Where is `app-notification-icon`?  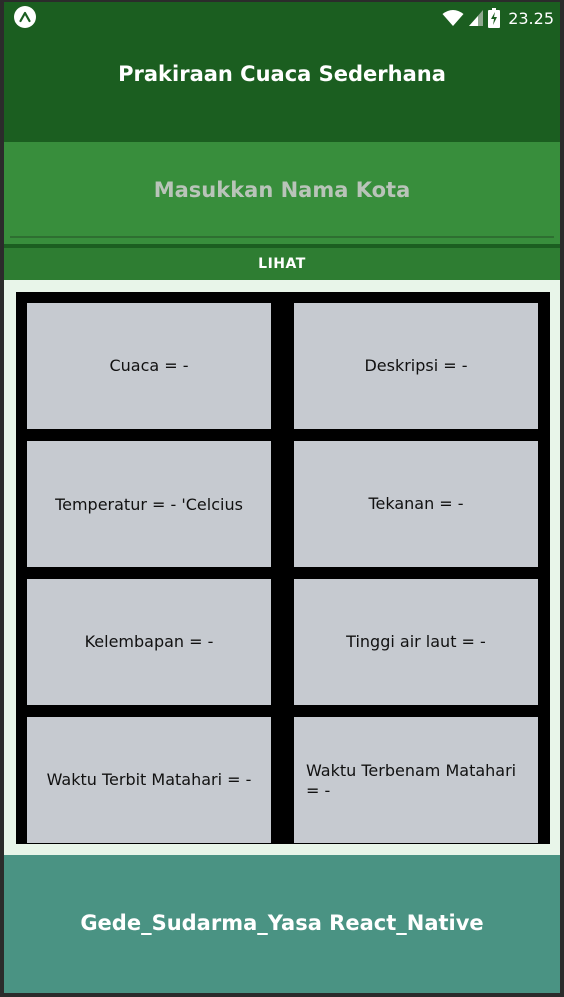
app-notification-icon is located at coordinates (25, 17).